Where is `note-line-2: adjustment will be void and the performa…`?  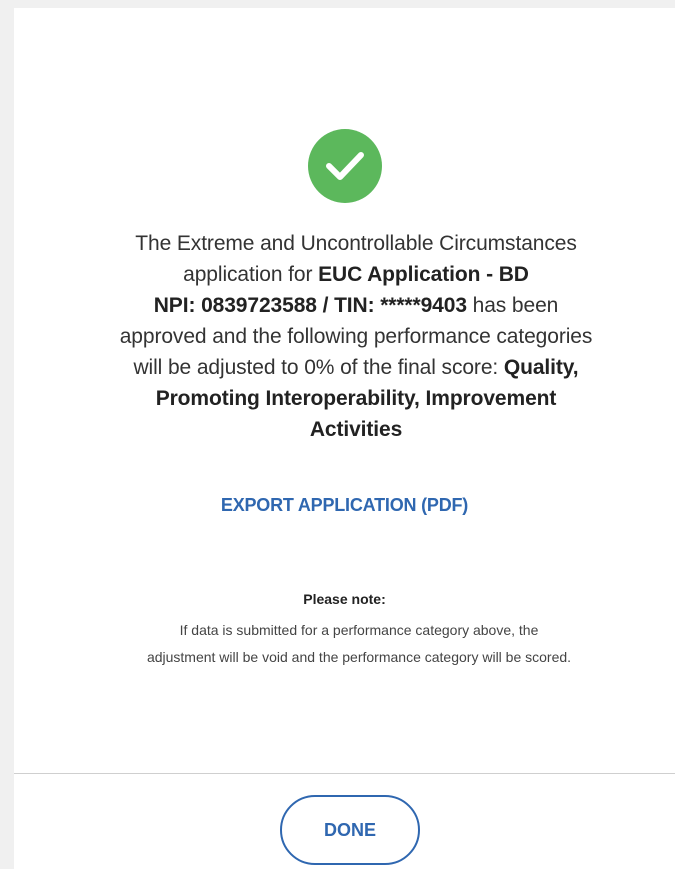
note-line-2: adjustment will be void and the performa… is located at coordinates (359, 657).